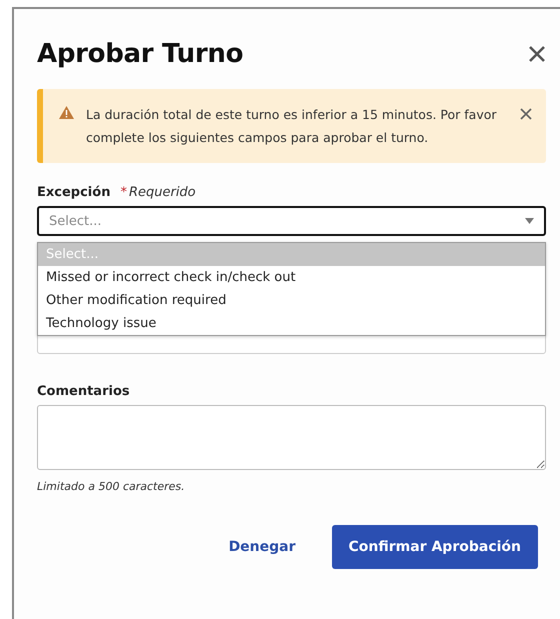  What do you see at coordinates (66, 112) in the screenshot?
I see `warning-icon` at bounding box center [66, 112].